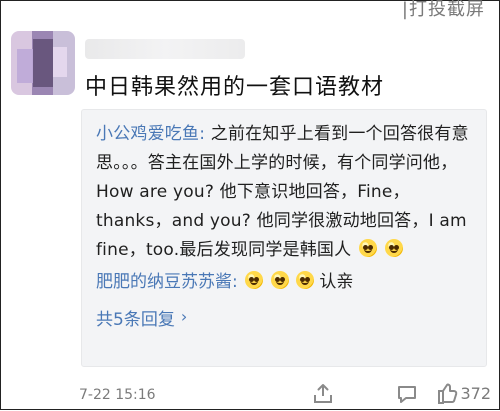 The image size is (500, 411). I want to click on post-actions: 372, so click(381, 394).